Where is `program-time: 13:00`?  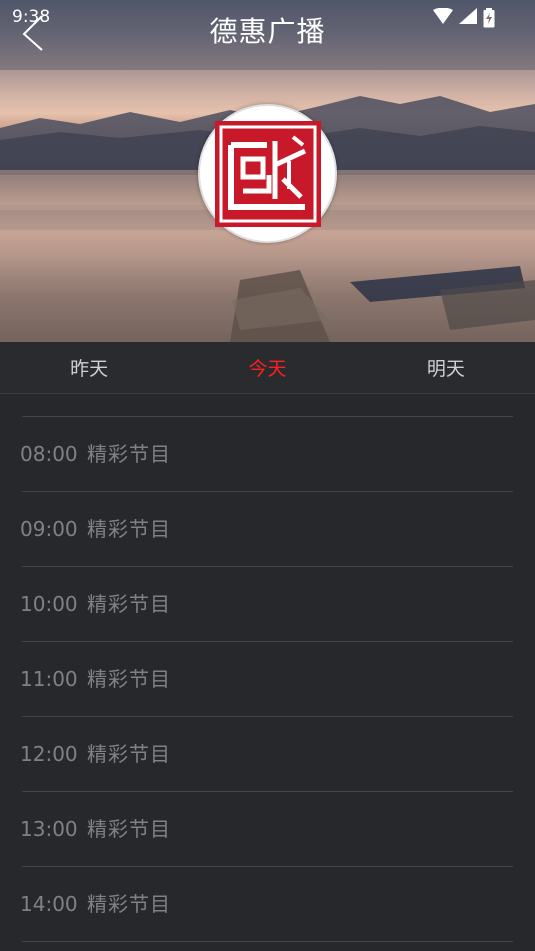
program-time: 13:00 is located at coordinates (49, 829).